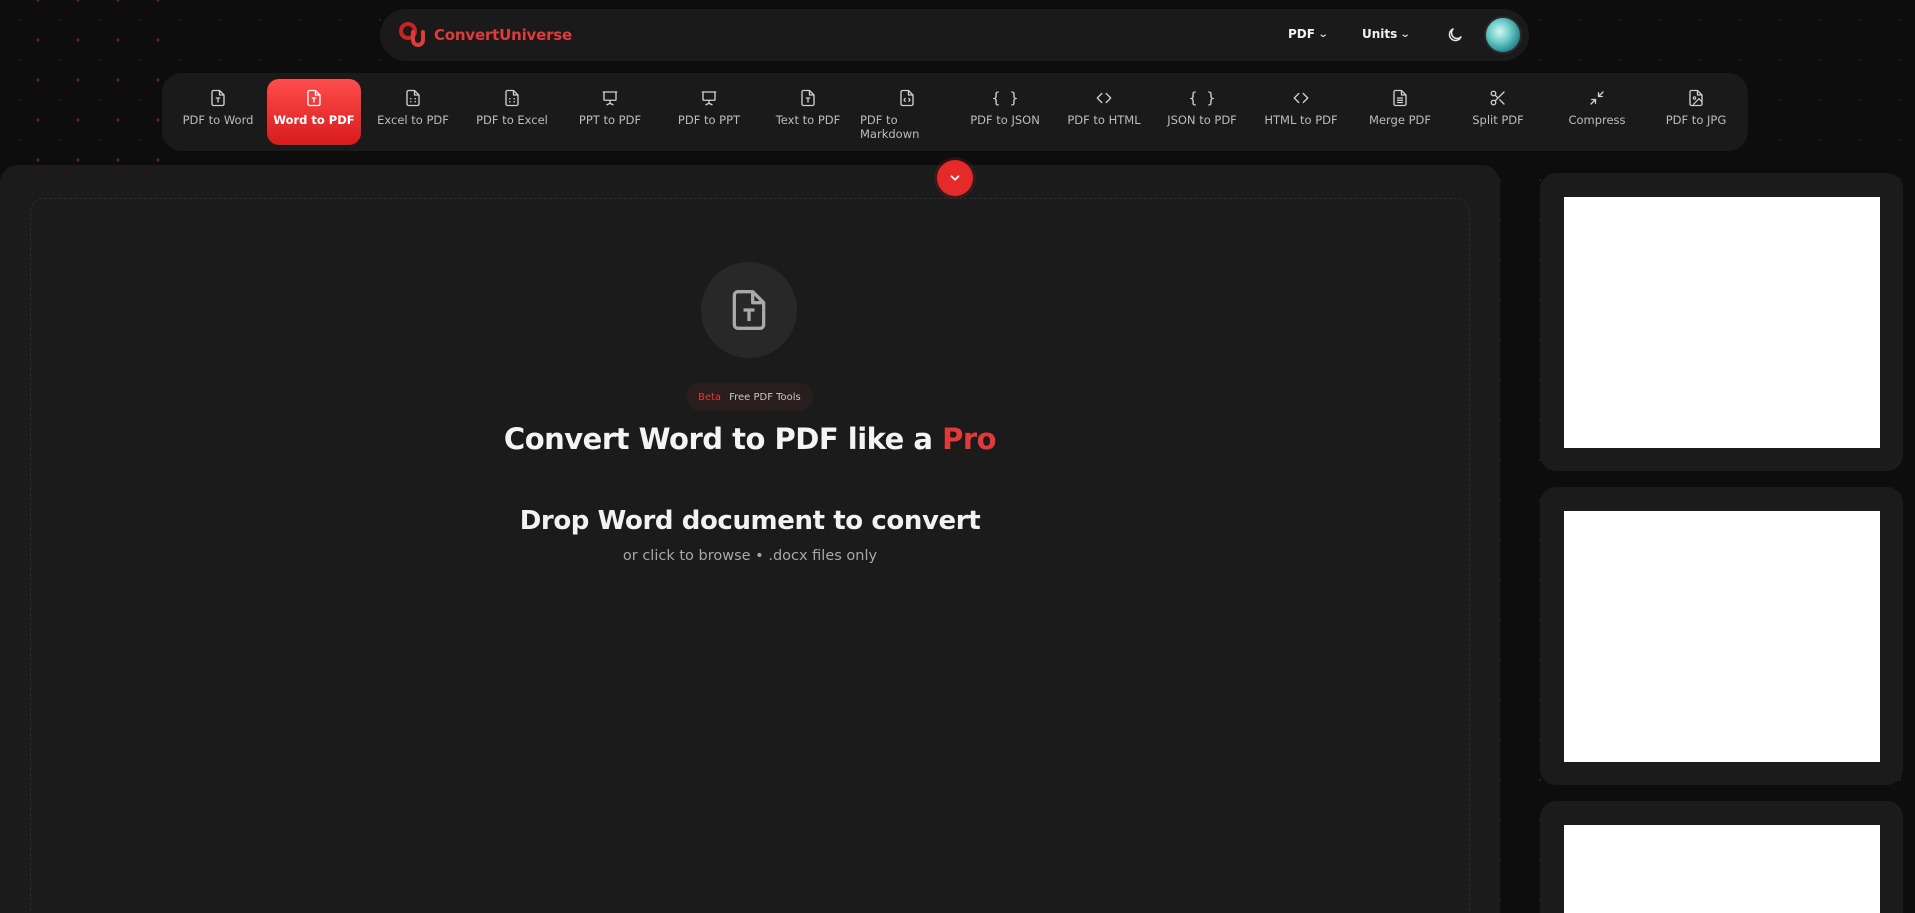  I want to click on tool-label: Excel to PDF, so click(413, 120).